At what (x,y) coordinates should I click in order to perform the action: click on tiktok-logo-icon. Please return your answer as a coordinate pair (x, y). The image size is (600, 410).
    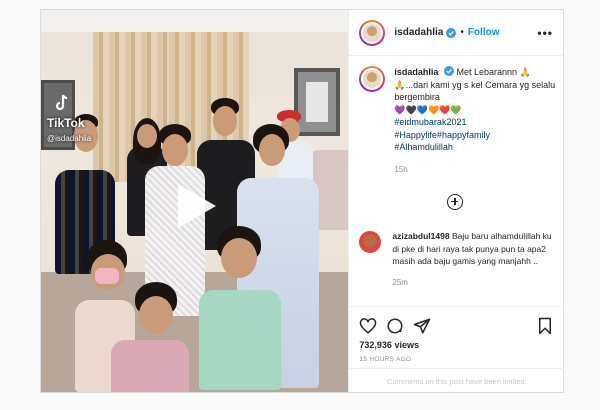
    Looking at the image, I should click on (61, 102).